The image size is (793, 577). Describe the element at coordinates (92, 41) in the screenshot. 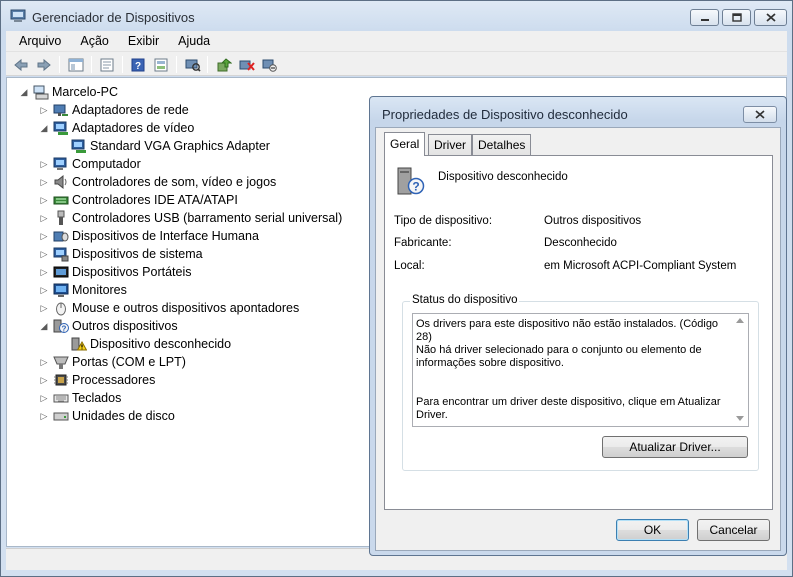

I see `menu-acao: Ação` at that location.